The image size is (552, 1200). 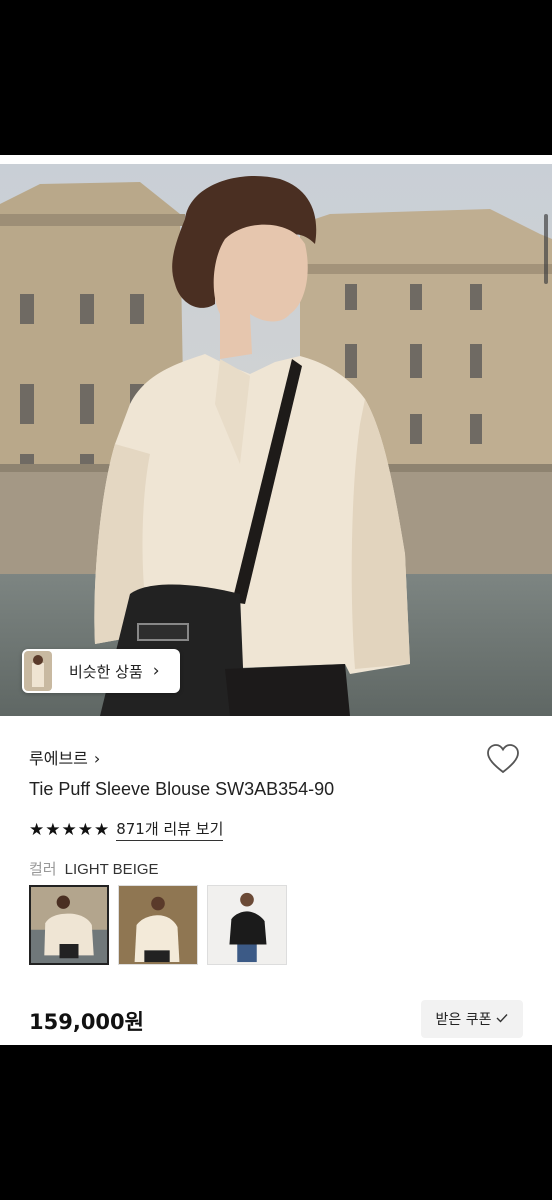 I want to click on swatch-light-beige, so click(x=69, y=925).